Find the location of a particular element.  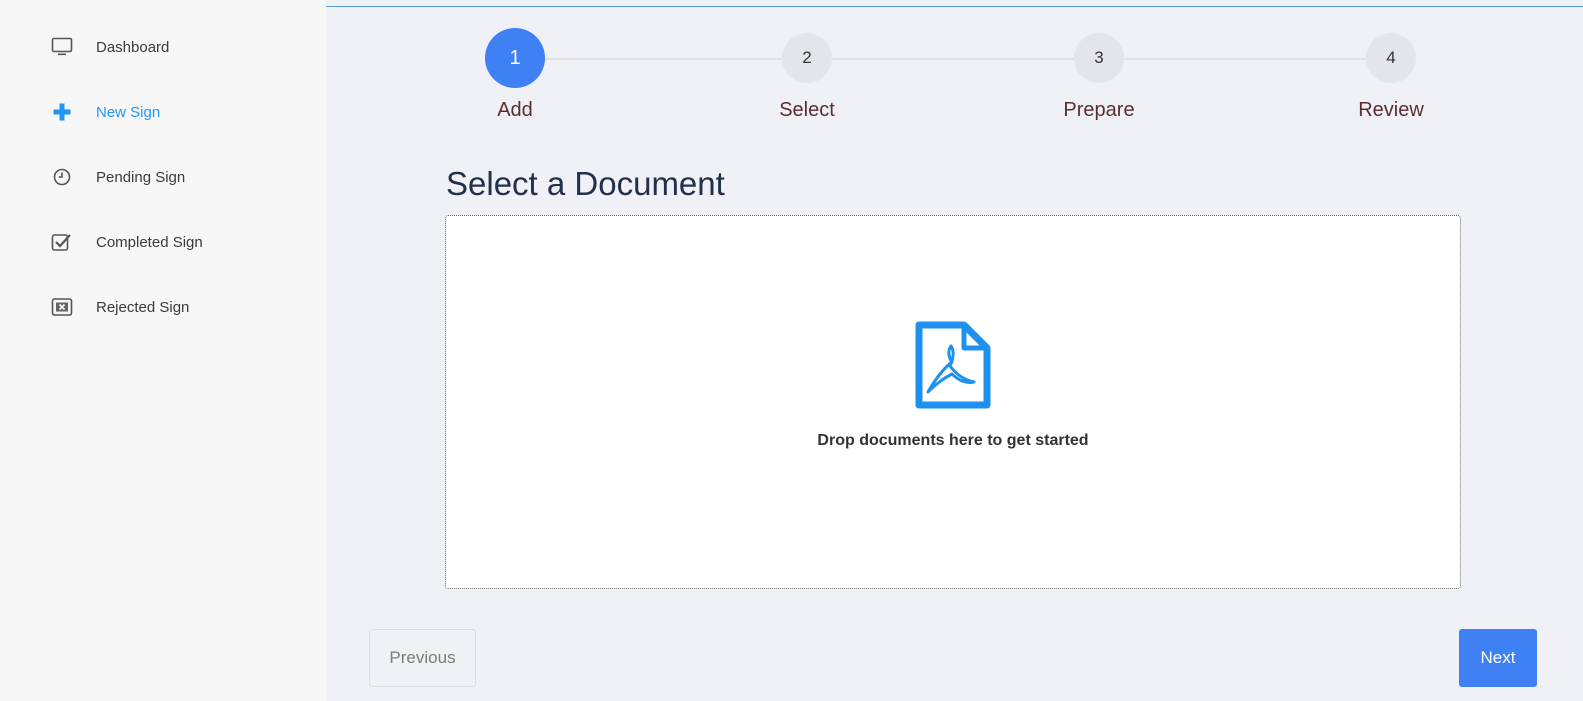

pdf-file-icon is located at coordinates (953, 365).